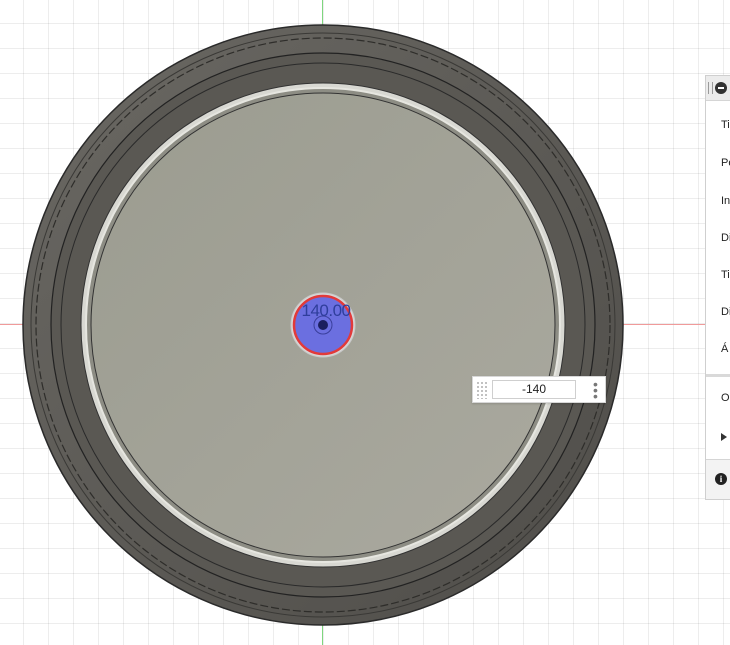 The image size is (730, 645). I want to click on caret-right-icon, so click(724, 437).